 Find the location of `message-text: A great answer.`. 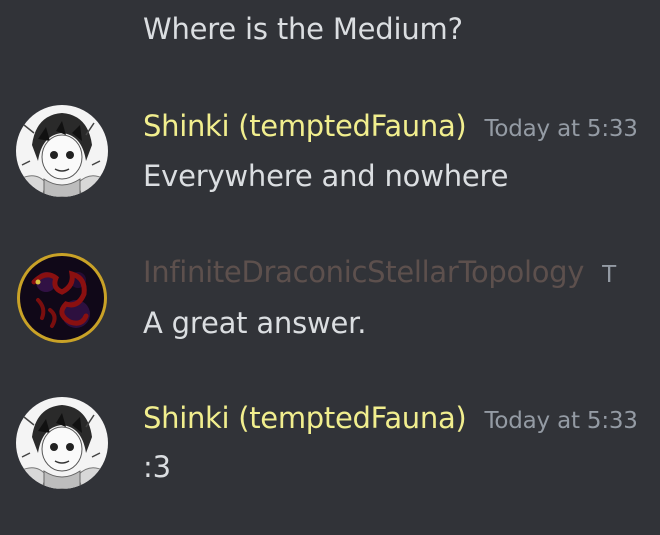

message-text: A great answer. is located at coordinates (255, 323).